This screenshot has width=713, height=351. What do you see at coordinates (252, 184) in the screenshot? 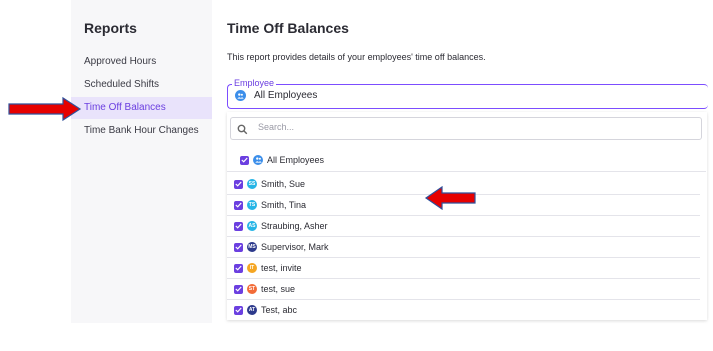
I see `avatar: SS` at bounding box center [252, 184].